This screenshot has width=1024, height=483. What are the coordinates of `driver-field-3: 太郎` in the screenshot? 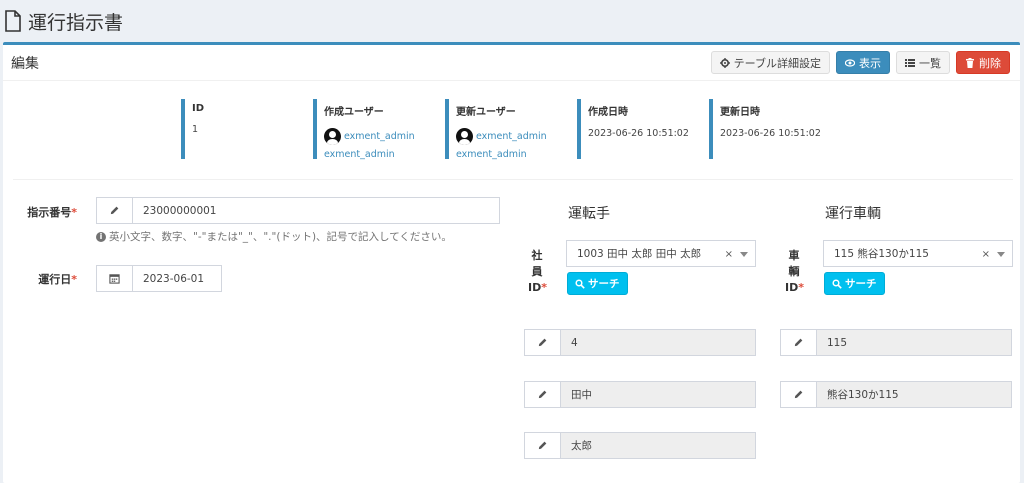 It's located at (658, 445).